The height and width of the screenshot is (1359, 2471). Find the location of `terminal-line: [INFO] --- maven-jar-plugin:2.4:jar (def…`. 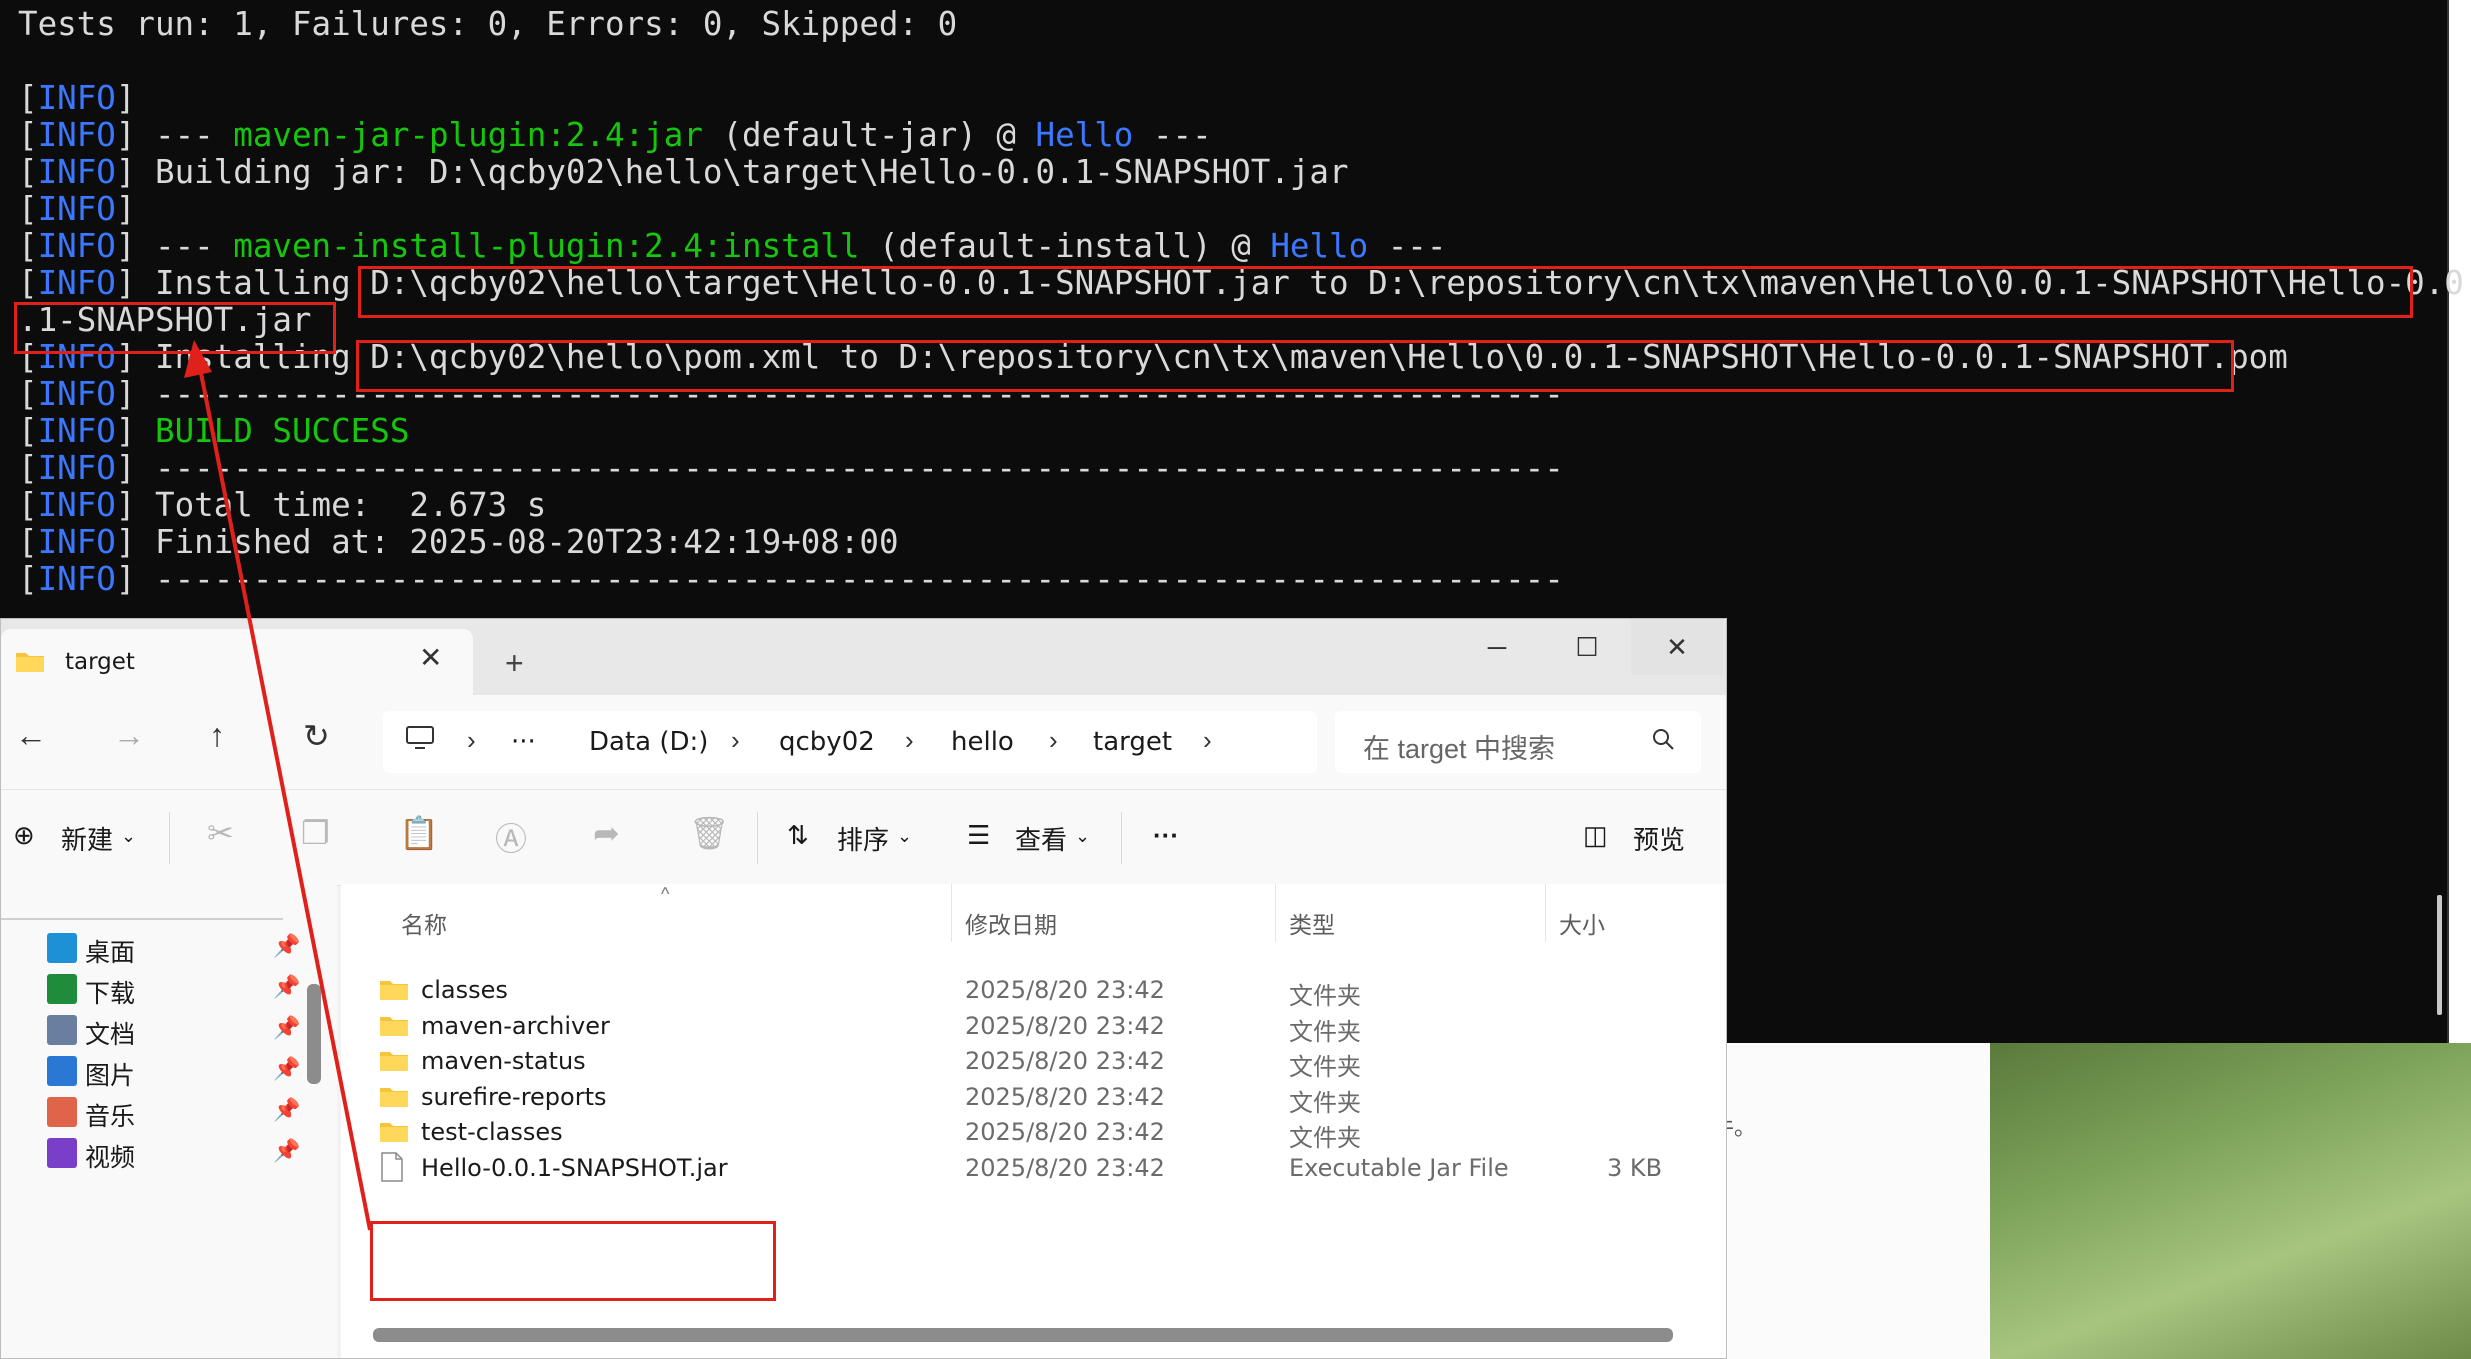

terminal-line: [INFO] --- maven-jar-plugin:2.4:jar (def… is located at coordinates (1241, 135).